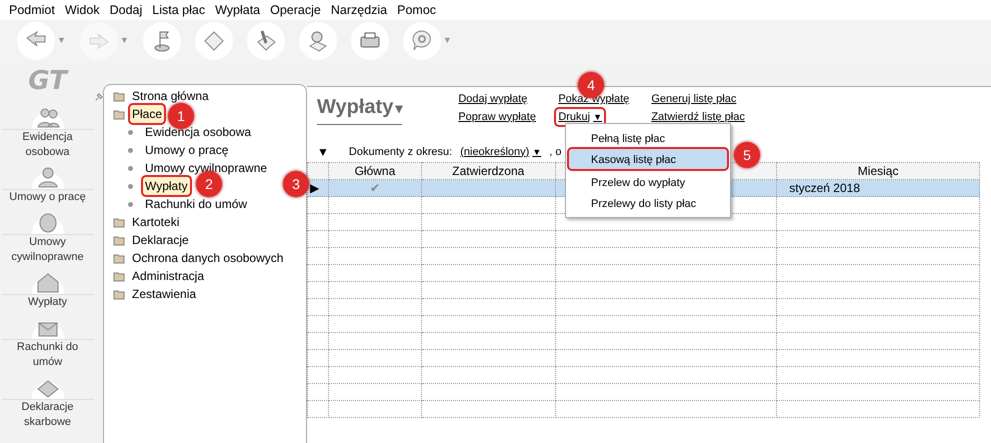 This screenshot has height=443, width=991. I want to click on tree-item: Umowy o pracę, so click(186, 150).